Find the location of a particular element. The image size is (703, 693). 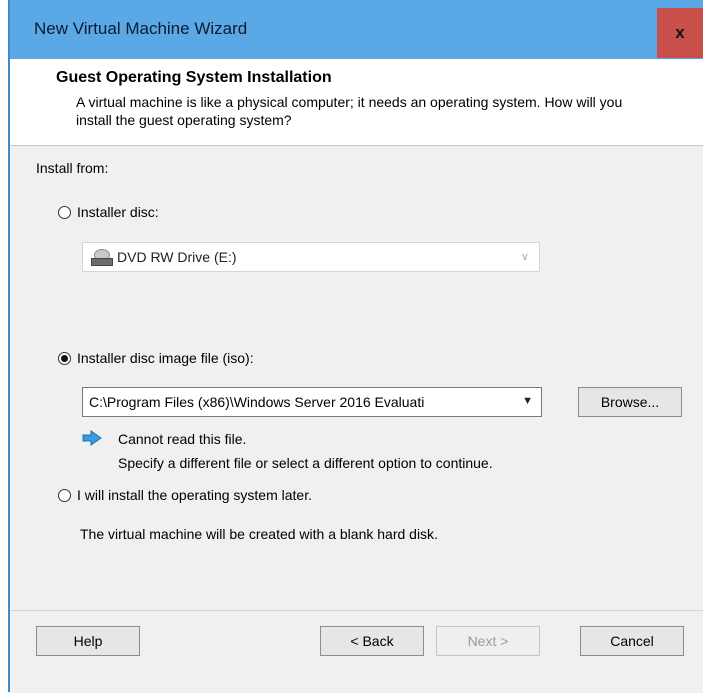

dvd-drive-icon is located at coordinates (102, 257).